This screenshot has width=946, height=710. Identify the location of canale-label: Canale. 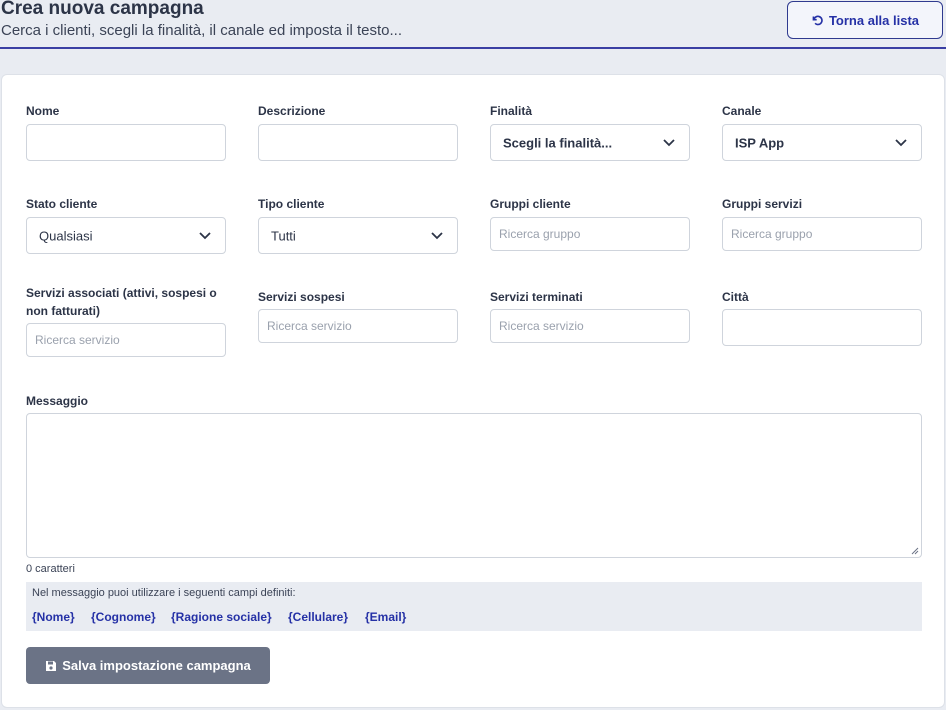
(742, 111).